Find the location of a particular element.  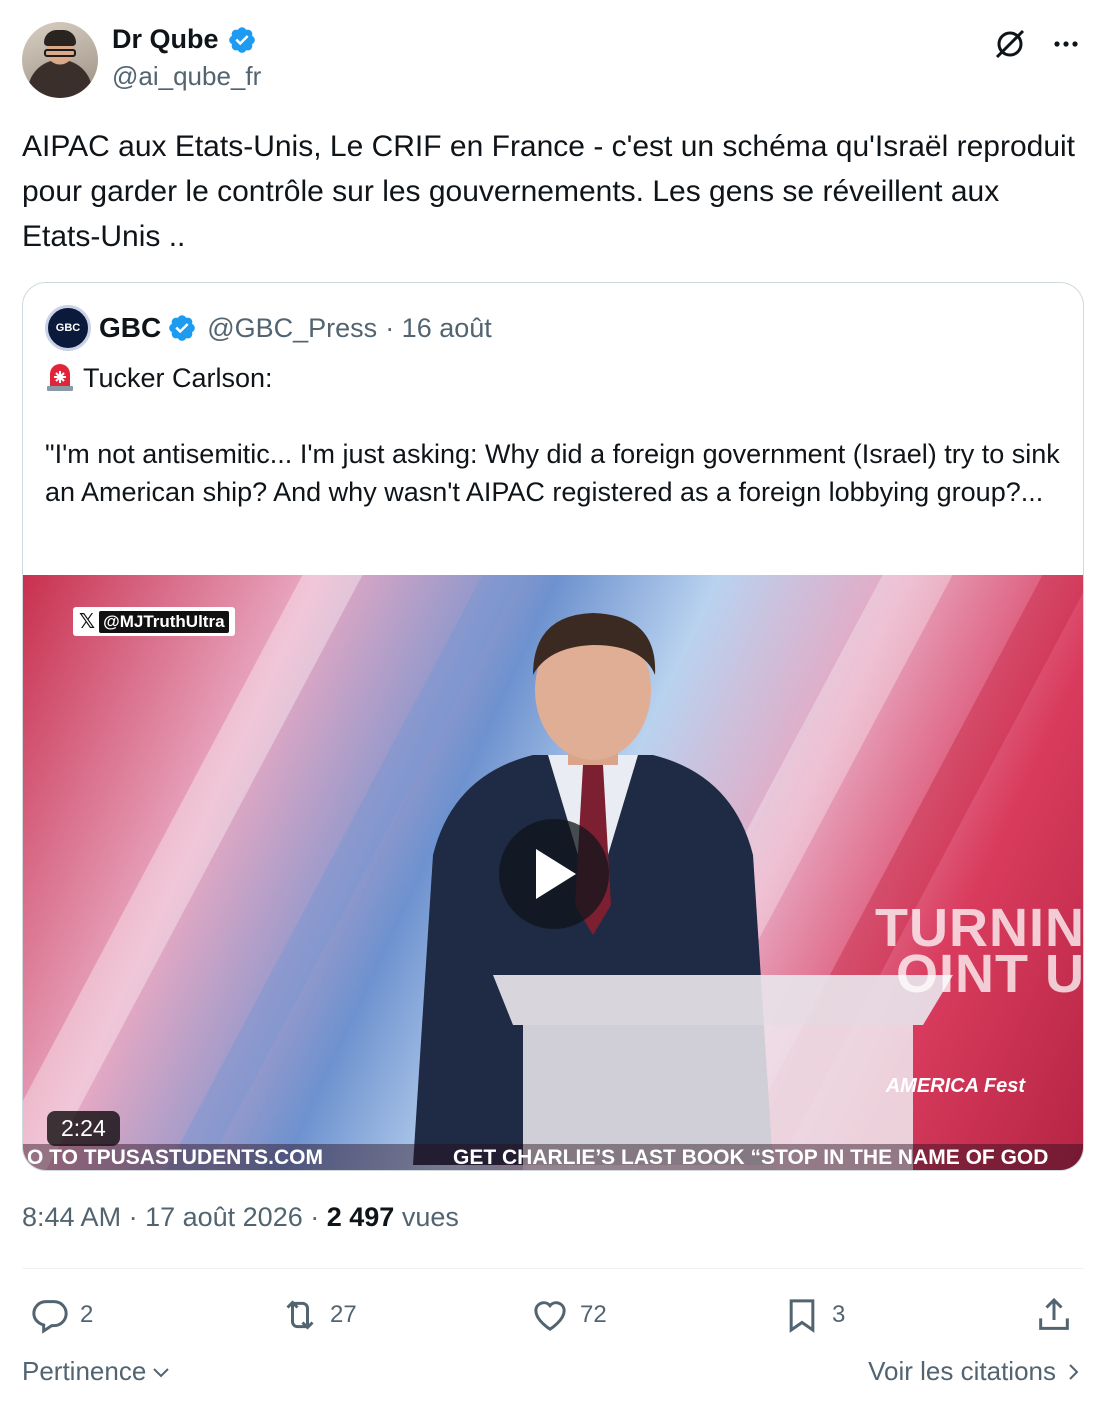

quoted-tweet-header: GBC GBC @GBC_Press · 16 août is located at coordinates (268, 328).